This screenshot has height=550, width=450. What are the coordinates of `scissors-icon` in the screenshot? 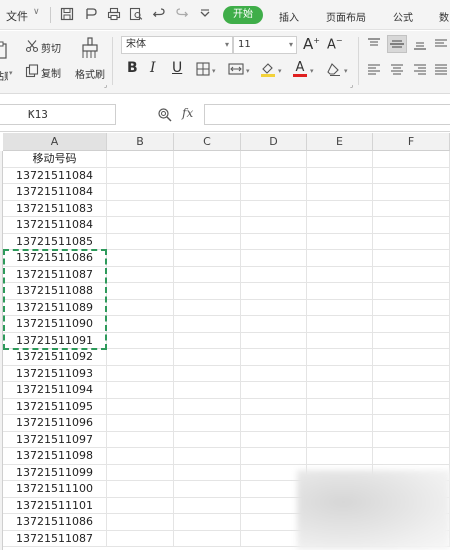 It's located at (32, 46).